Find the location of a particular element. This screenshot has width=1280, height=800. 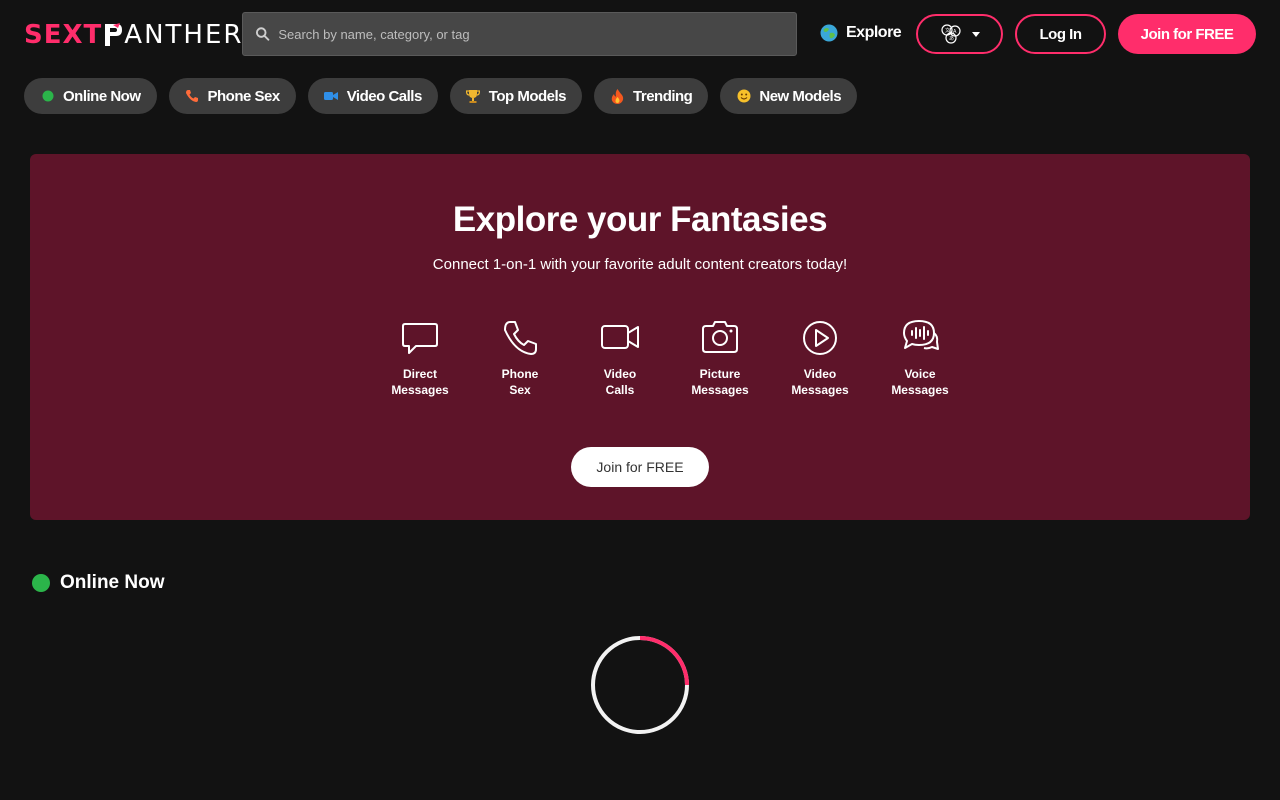

caret-down-icon is located at coordinates (975, 34).